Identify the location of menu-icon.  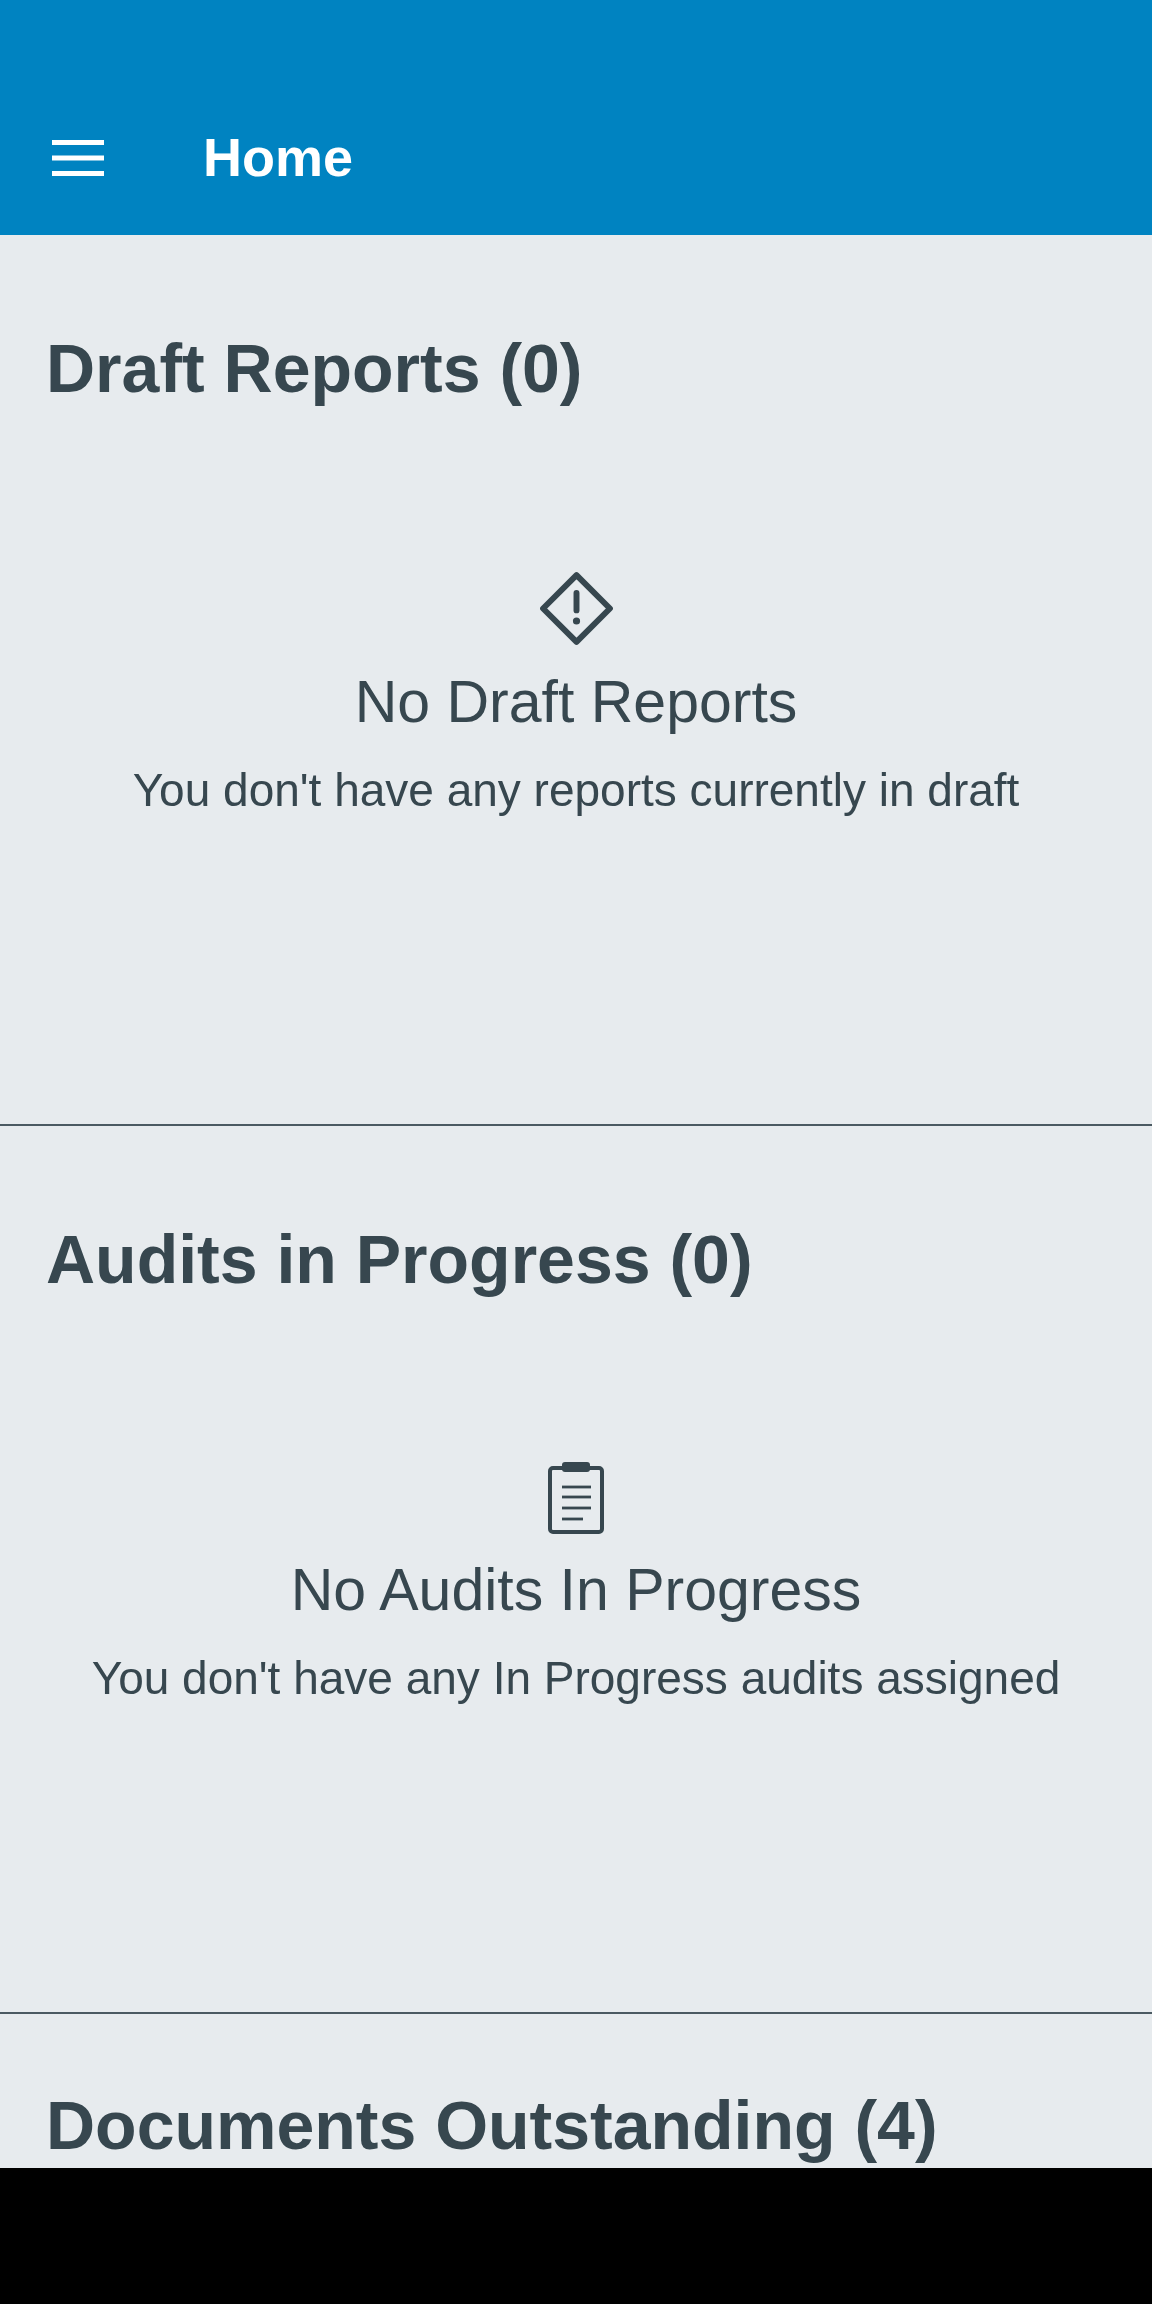
(78, 157).